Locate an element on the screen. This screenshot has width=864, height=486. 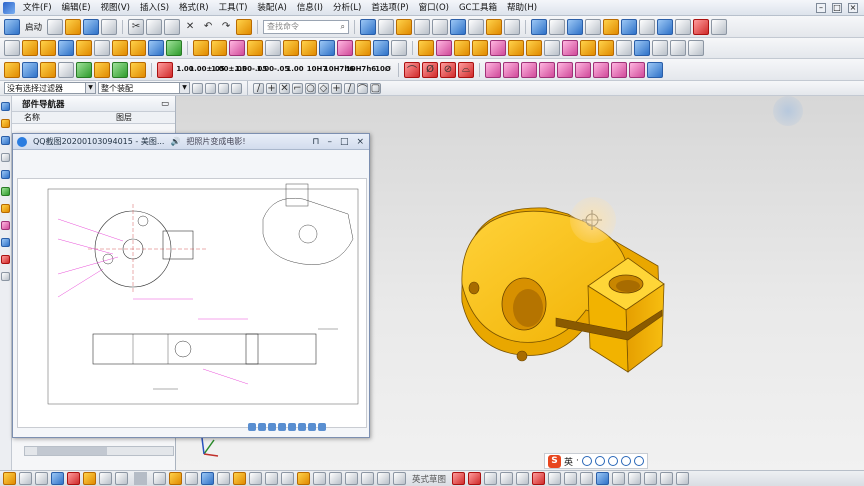
skin-icon is located at coordinates (625, 461).